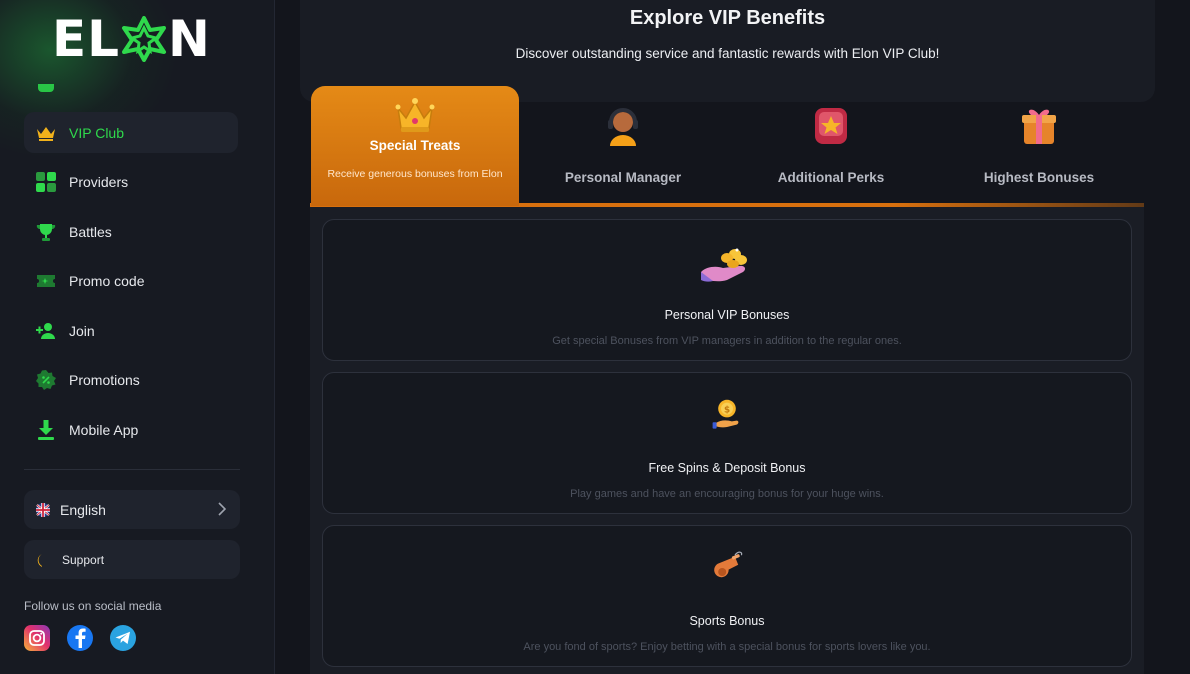 This screenshot has height=674, width=1190. What do you see at coordinates (727, 18) in the screenshot?
I see `page-title: Explore VIP Benefits` at bounding box center [727, 18].